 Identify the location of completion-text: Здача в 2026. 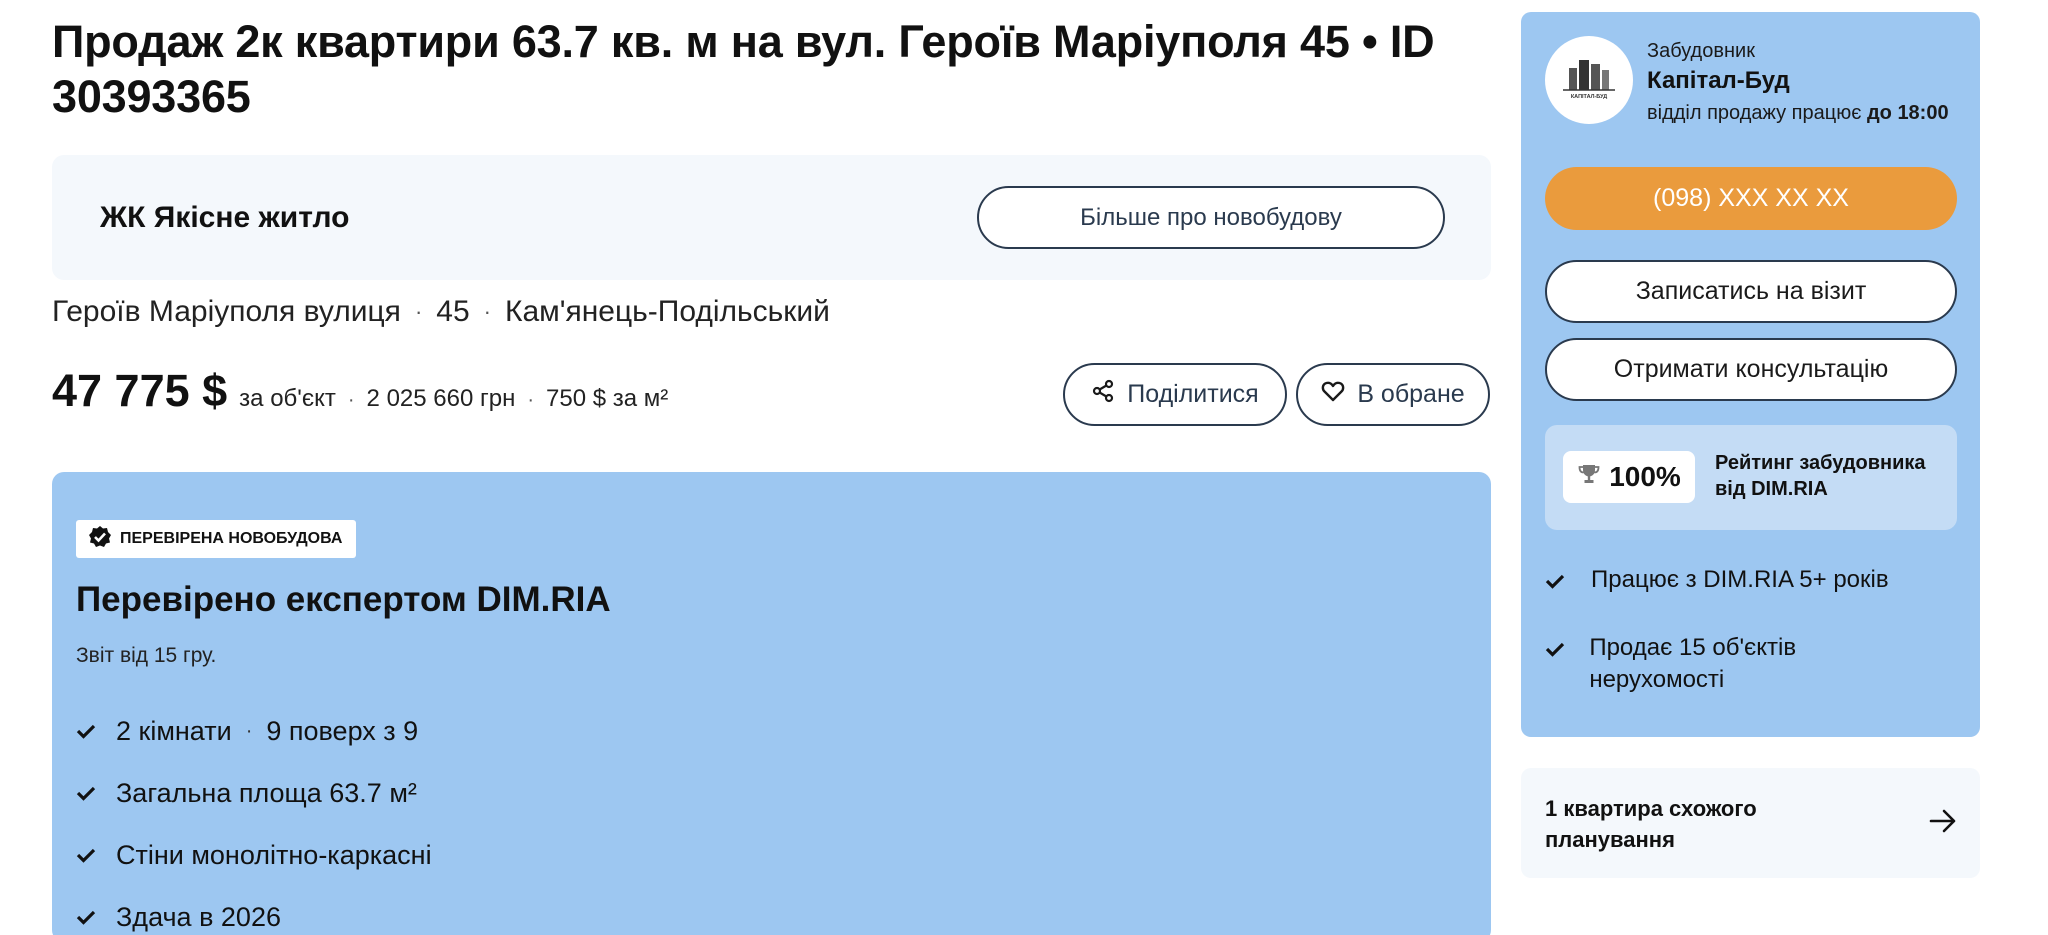
(198, 916).